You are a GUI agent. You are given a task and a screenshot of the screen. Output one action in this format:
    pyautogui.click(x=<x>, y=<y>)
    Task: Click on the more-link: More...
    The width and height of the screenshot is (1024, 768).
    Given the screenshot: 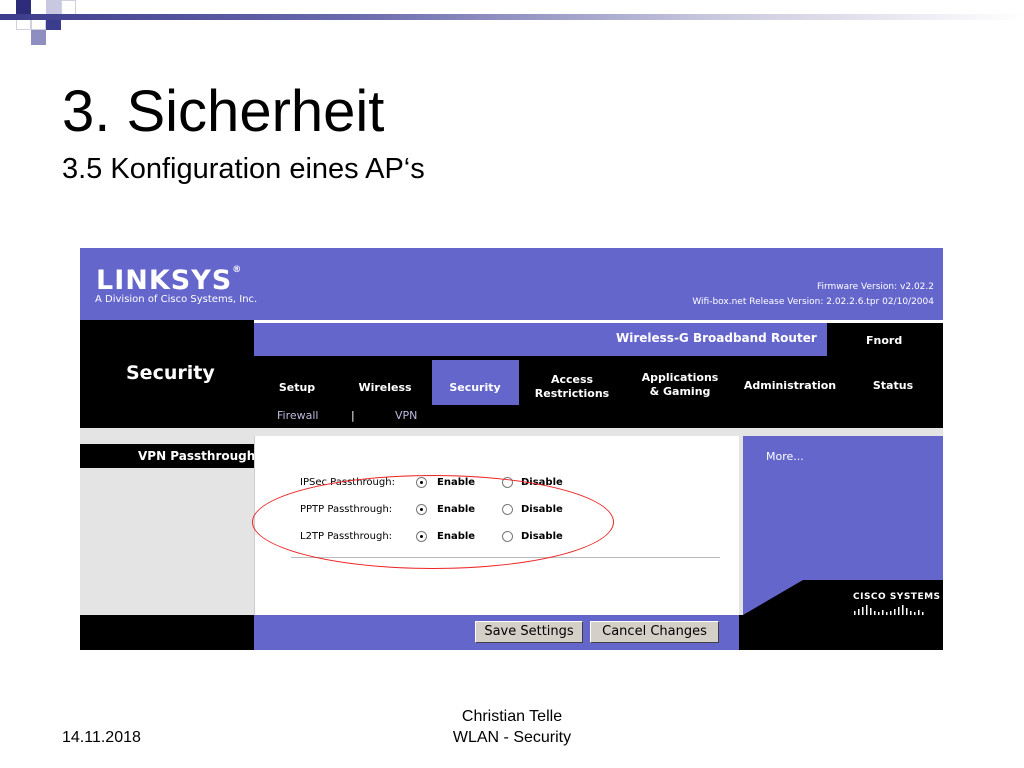 What is the action you would take?
    pyautogui.click(x=785, y=456)
    